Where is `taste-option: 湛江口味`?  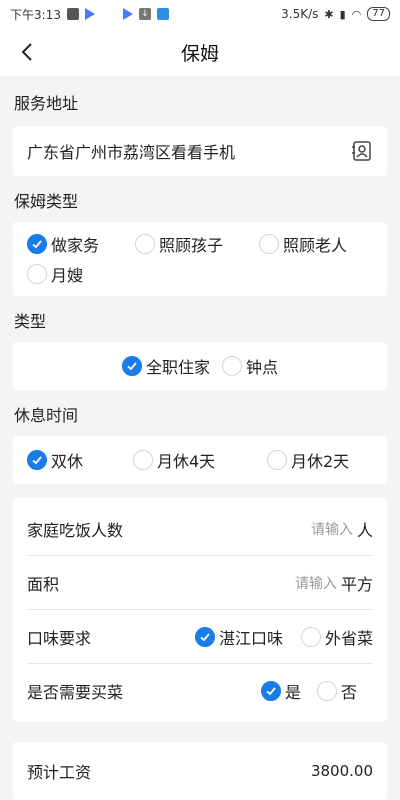 taste-option: 湛江口味 is located at coordinates (238, 637).